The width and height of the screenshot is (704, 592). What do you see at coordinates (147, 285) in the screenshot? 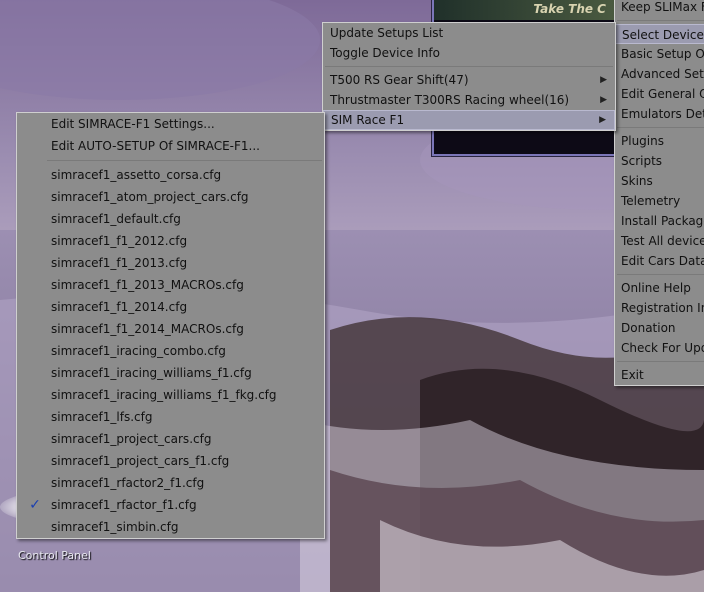
I see `menu-item-label: simracef1_f1_2013_MACROs.cfg` at bounding box center [147, 285].